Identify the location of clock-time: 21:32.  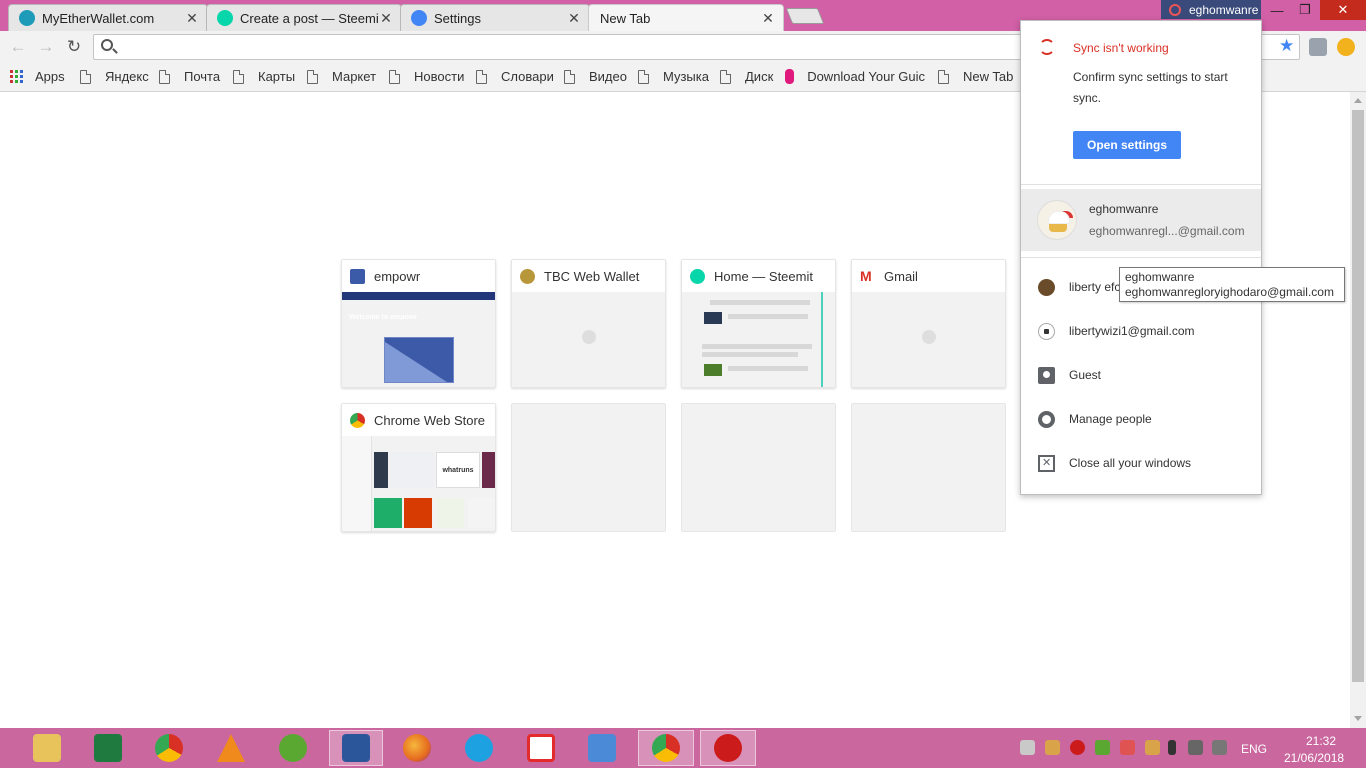
(1321, 741).